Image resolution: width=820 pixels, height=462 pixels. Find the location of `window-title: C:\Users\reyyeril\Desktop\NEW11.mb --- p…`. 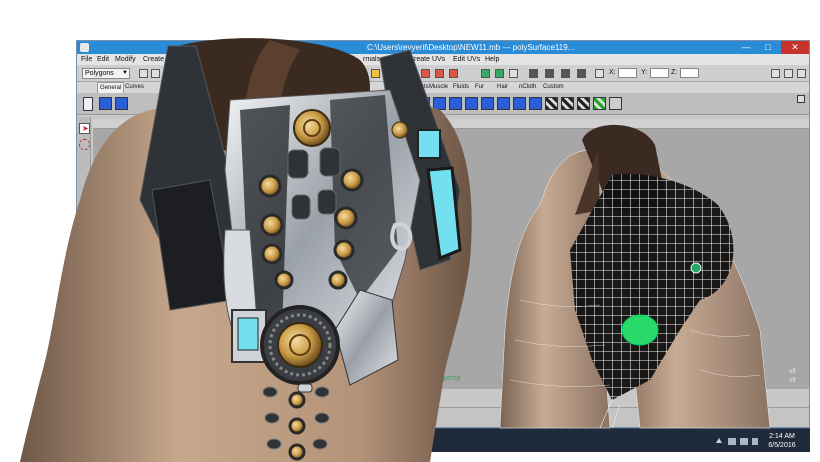

window-title: C:\Users\reyyeril\Desktop\NEW11.mb --- p… is located at coordinates (471, 47).